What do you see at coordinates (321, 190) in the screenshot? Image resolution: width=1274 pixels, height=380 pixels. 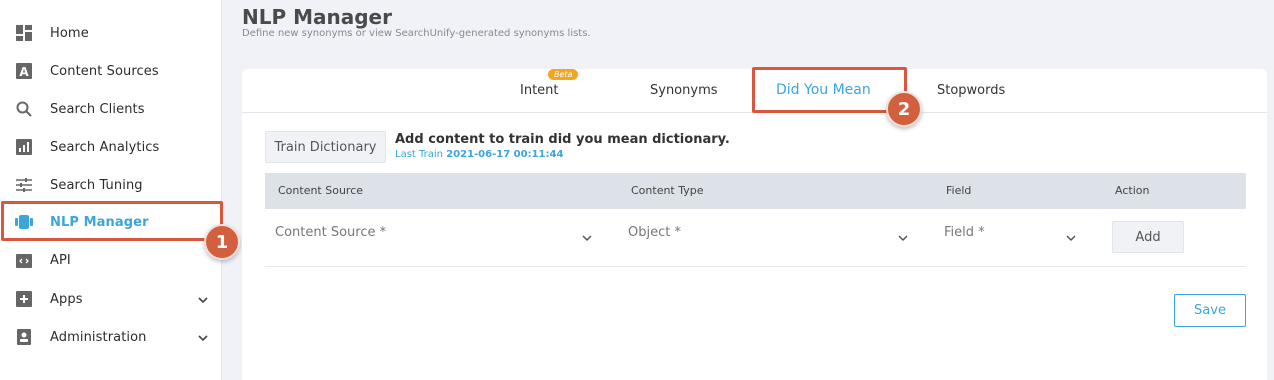 I see `column-header-content-source: Content Source` at bounding box center [321, 190].